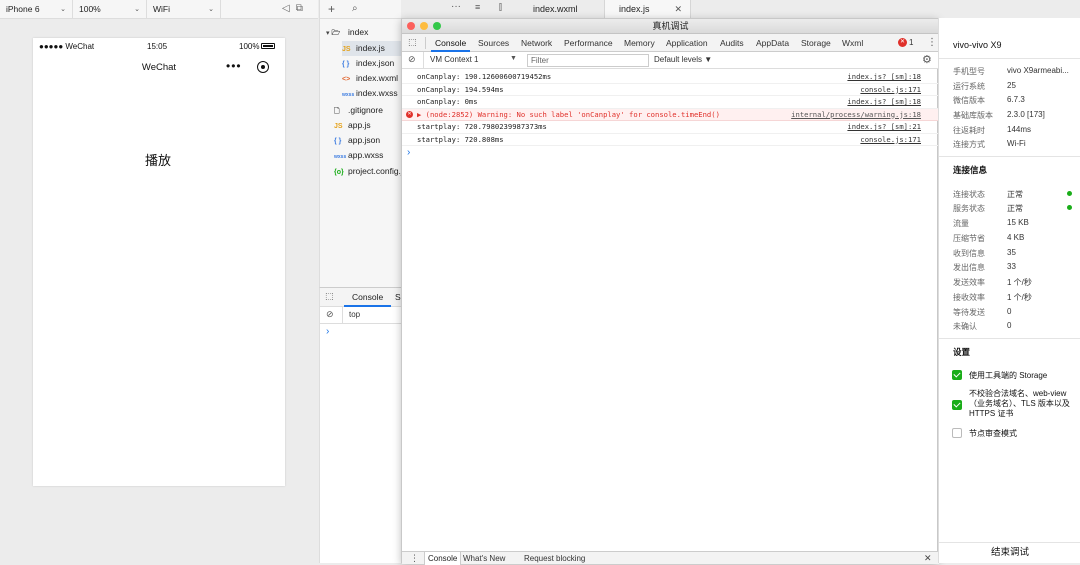  What do you see at coordinates (772, 43) in the screenshot?
I see `tab-appdata: AppData` at bounding box center [772, 43].